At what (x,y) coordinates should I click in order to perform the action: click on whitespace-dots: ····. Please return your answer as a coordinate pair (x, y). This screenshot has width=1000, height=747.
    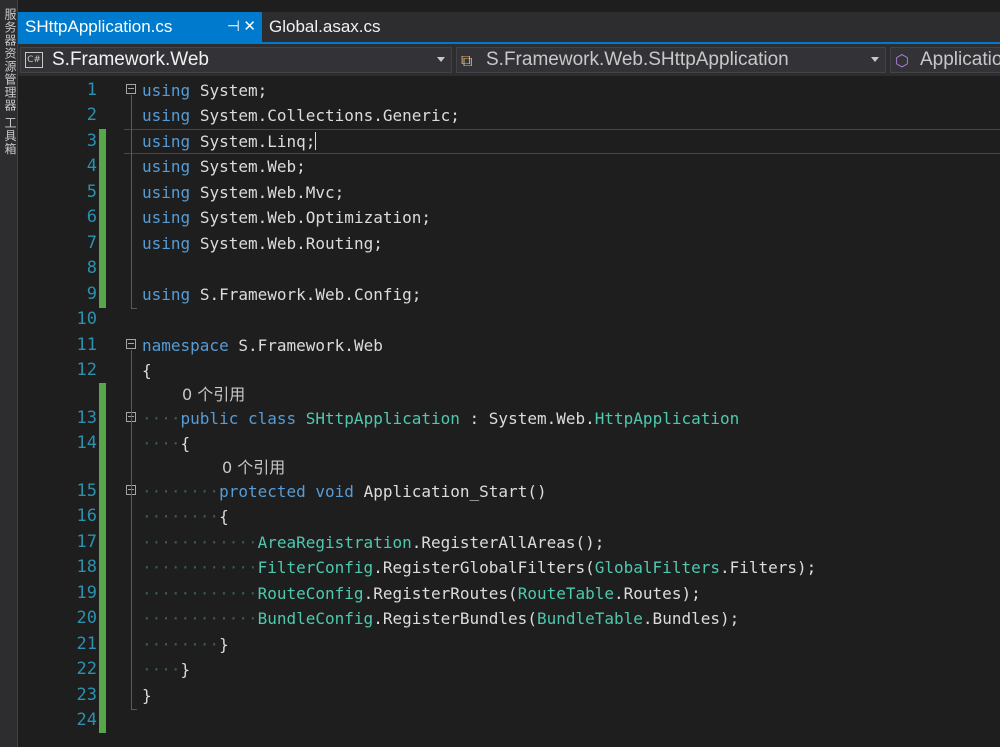
    Looking at the image, I should click on (161, 669).